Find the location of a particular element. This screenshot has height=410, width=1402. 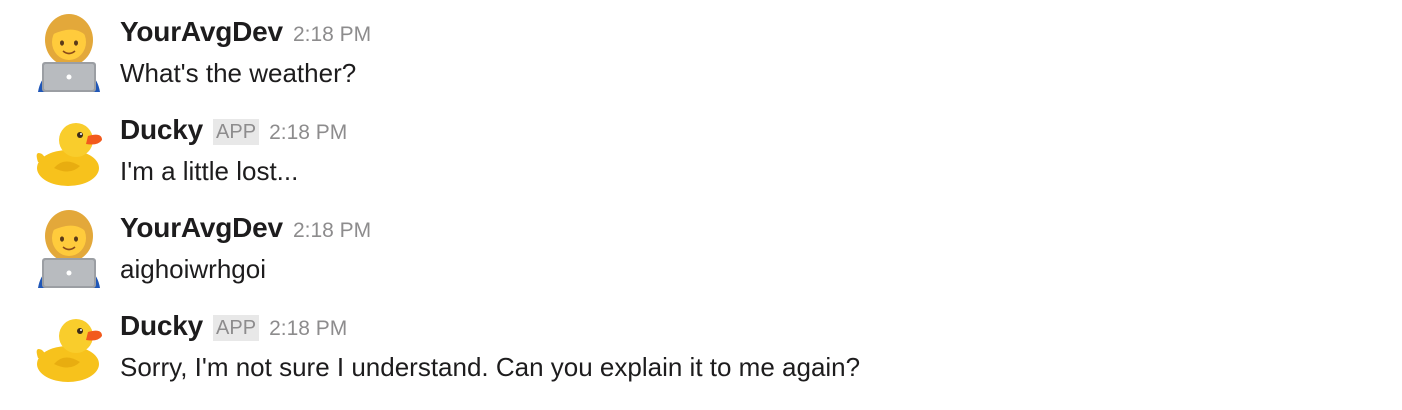

message-text: What's the weather? is located at coordinates (238, 73).